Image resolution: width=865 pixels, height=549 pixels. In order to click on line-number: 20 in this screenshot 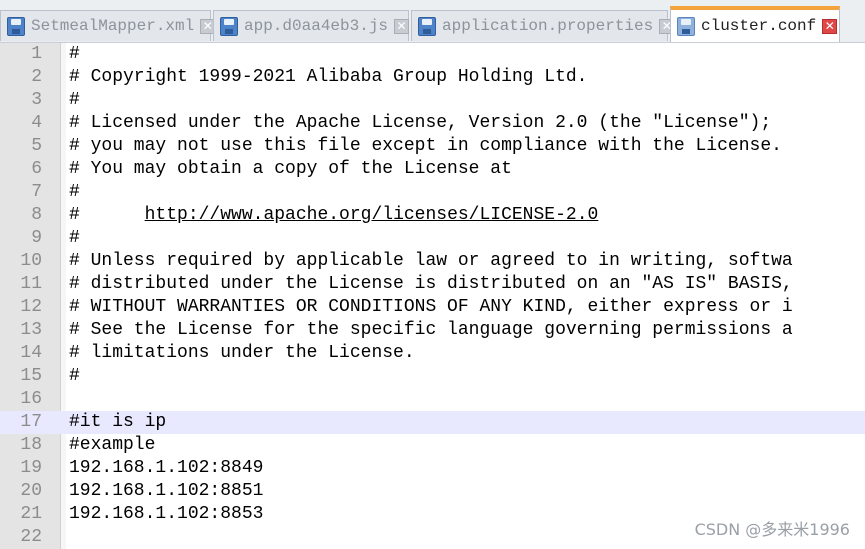, I will do `click(31, 491)`.